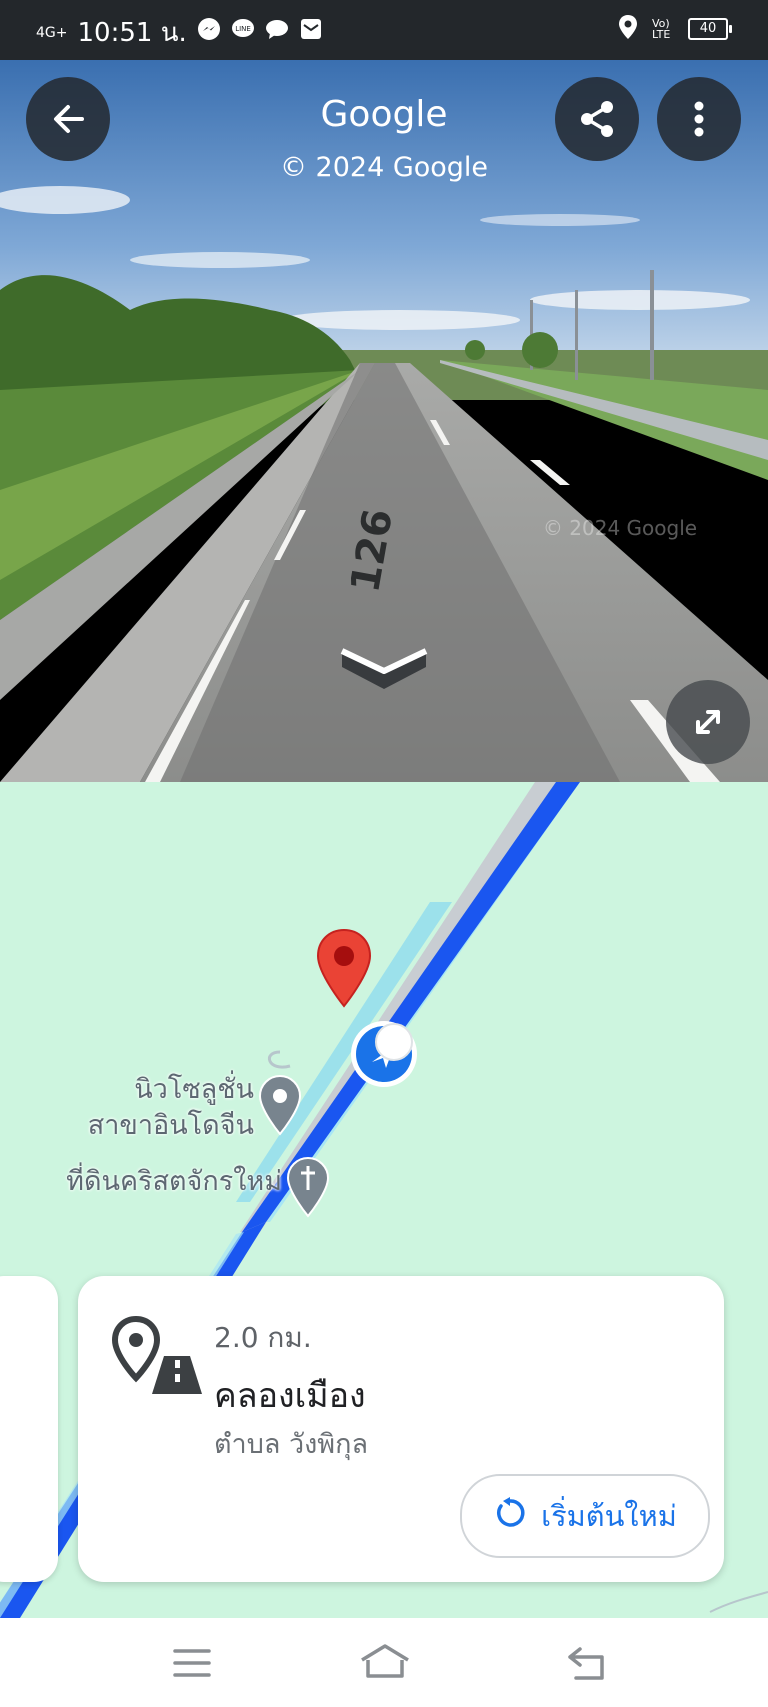 The height and width of the screenshot is (1707, 768). I want to click on poi-line-1: นิวโซลูชั่น, so click(194, 1089).